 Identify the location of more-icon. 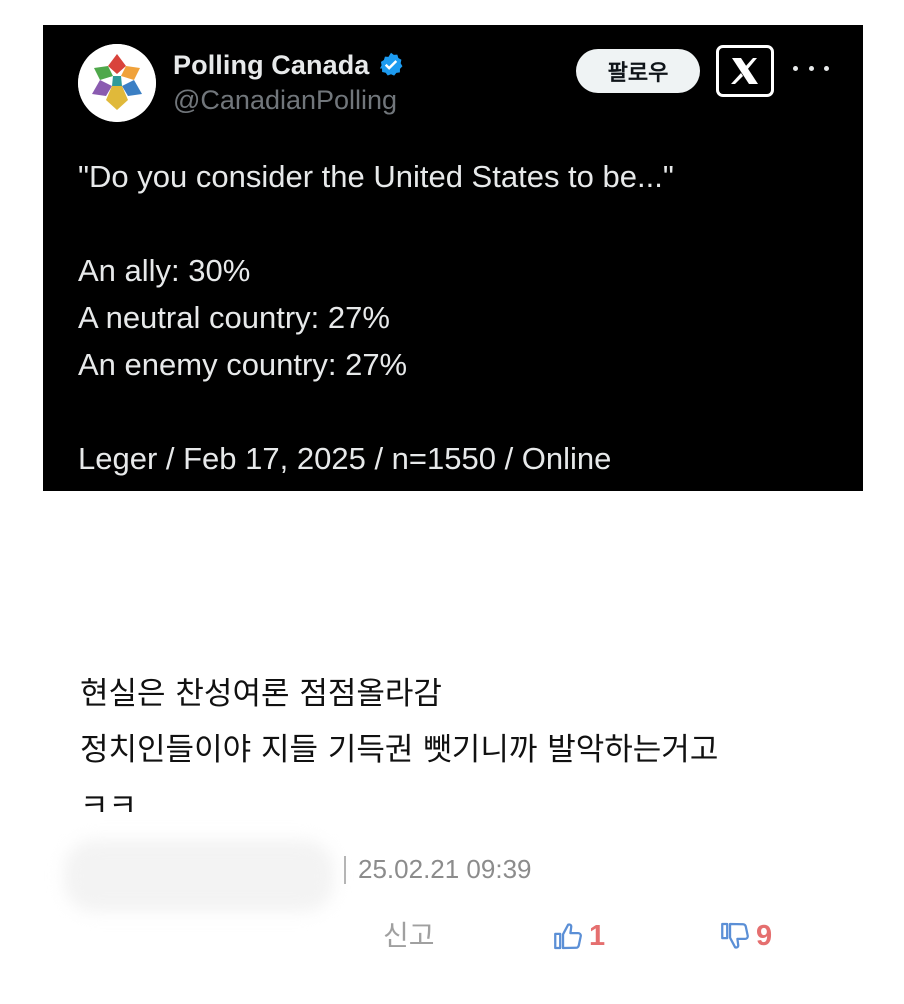
(811, 68).